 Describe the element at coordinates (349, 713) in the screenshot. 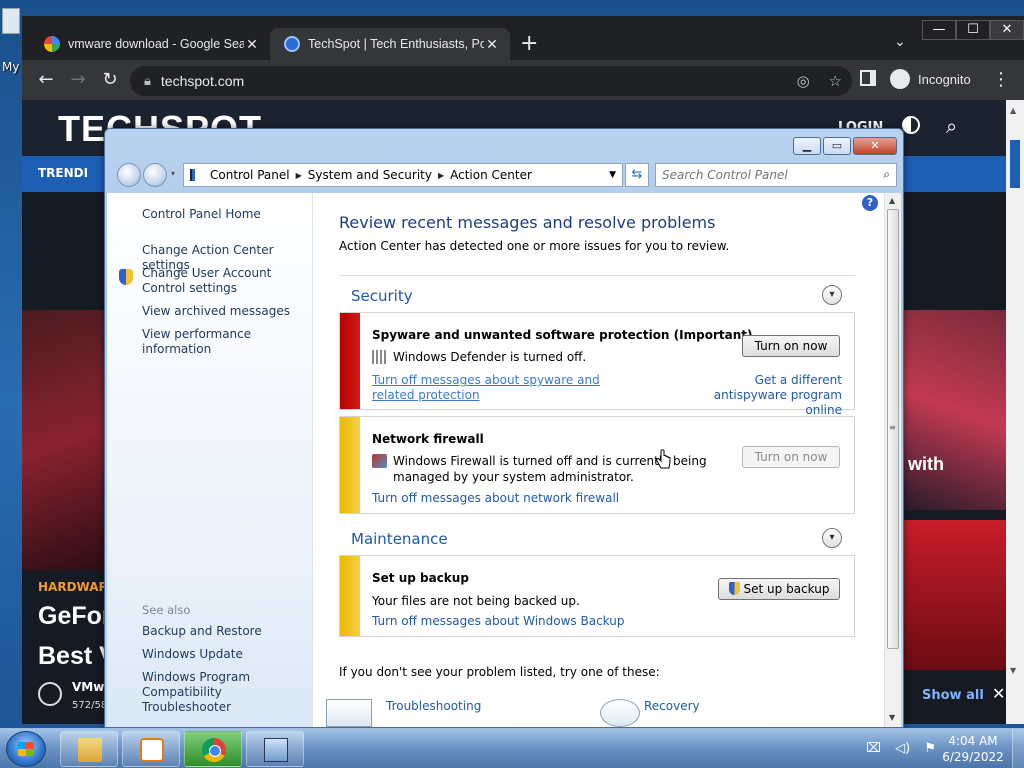

I see `troubleshooting-icon` at that location.